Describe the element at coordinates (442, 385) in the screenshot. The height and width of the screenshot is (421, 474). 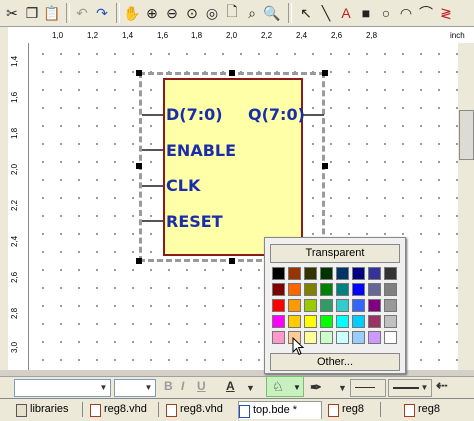
I see `arrow-style-icon: ⇠` at that location.